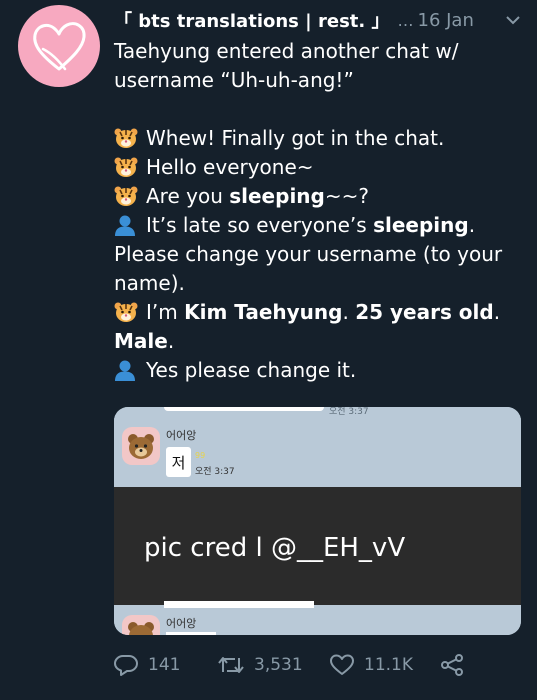  Describe the element at coordinates (342, 664) in the screenshot. I see `heart-icon` at that location.